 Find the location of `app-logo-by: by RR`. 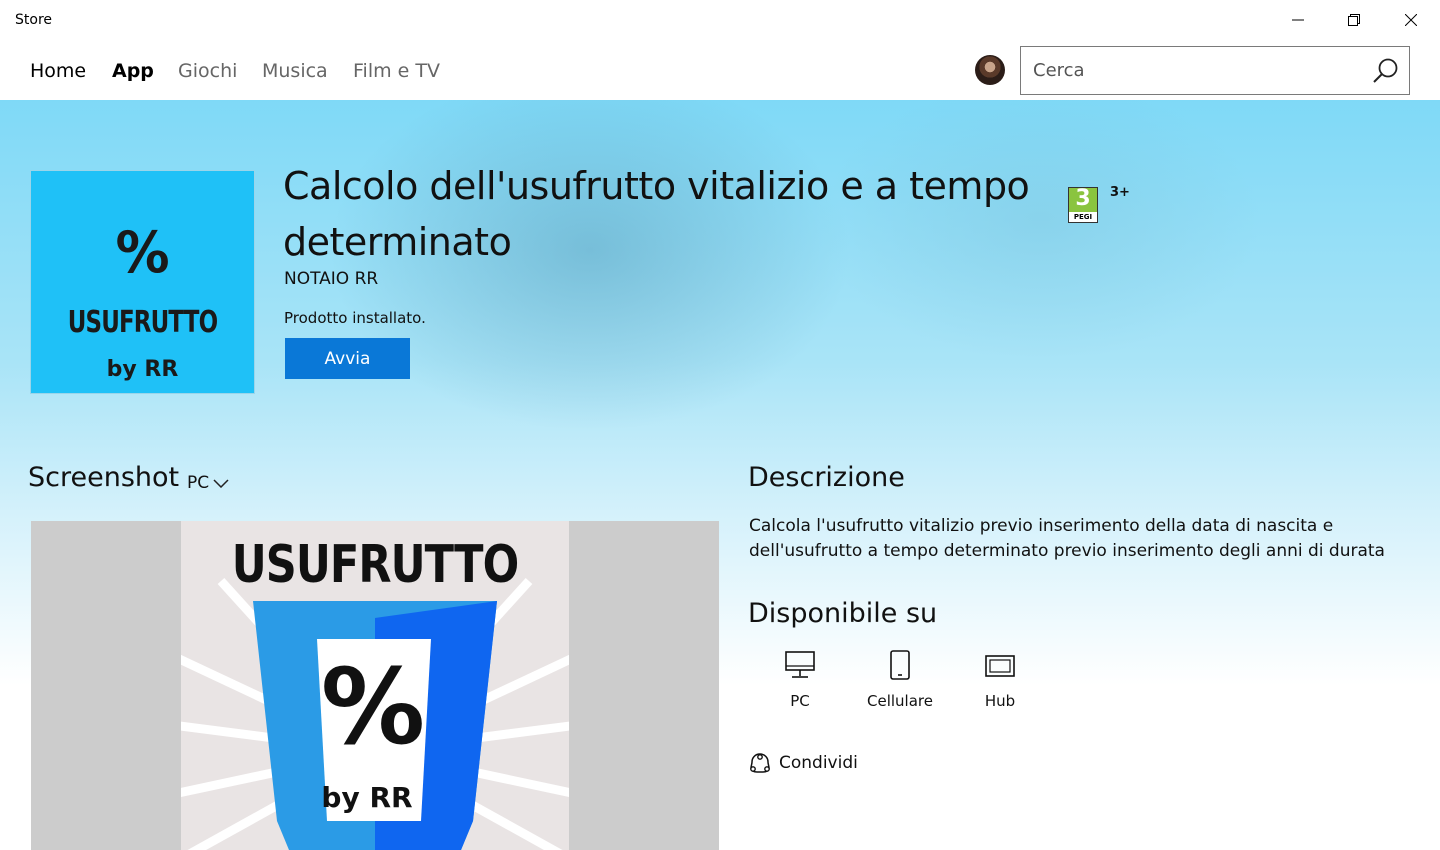

app-logo-by: by RR is located at coordinates (142, 369).